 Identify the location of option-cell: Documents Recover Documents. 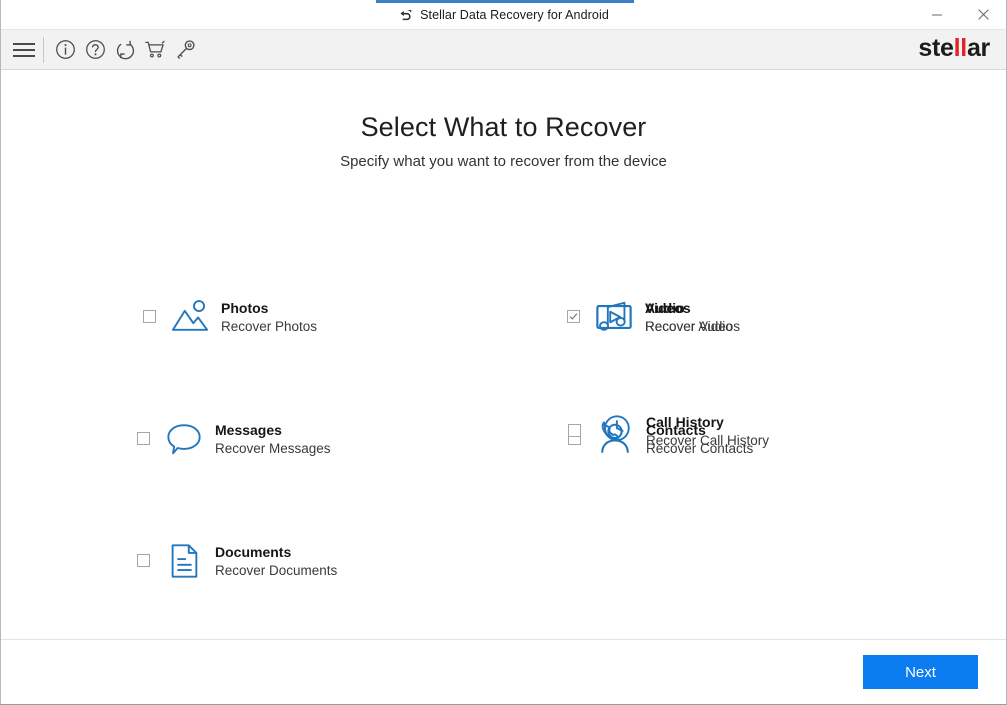
(169, 561).